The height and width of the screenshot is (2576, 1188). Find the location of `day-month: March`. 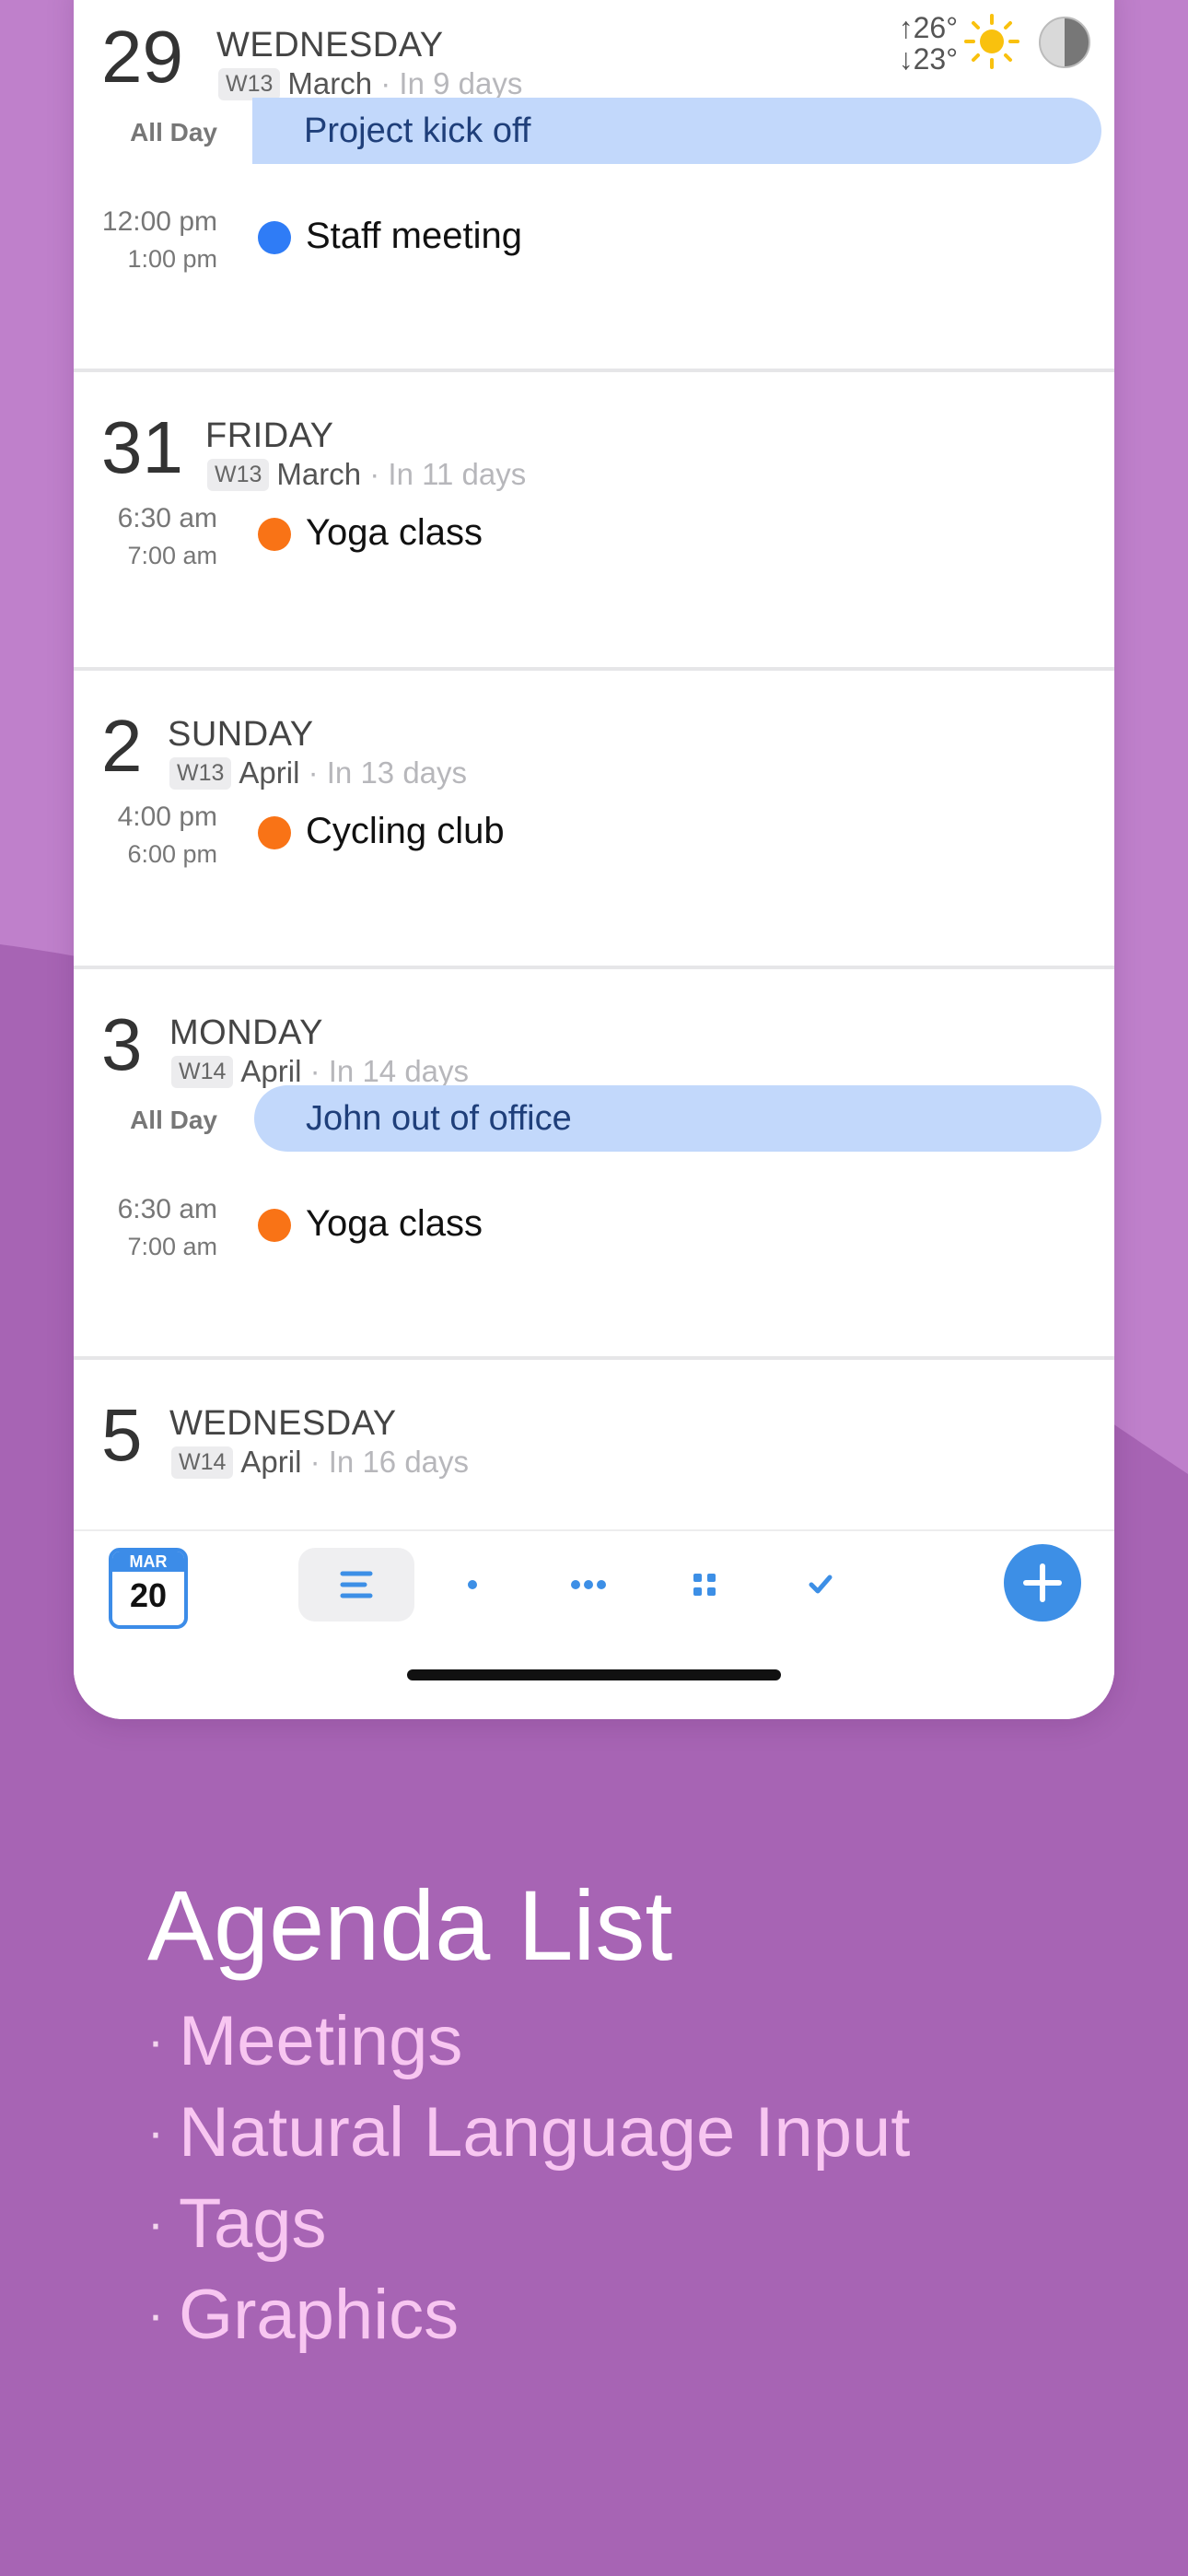

day-month: March is located at coordinates (319, 474).